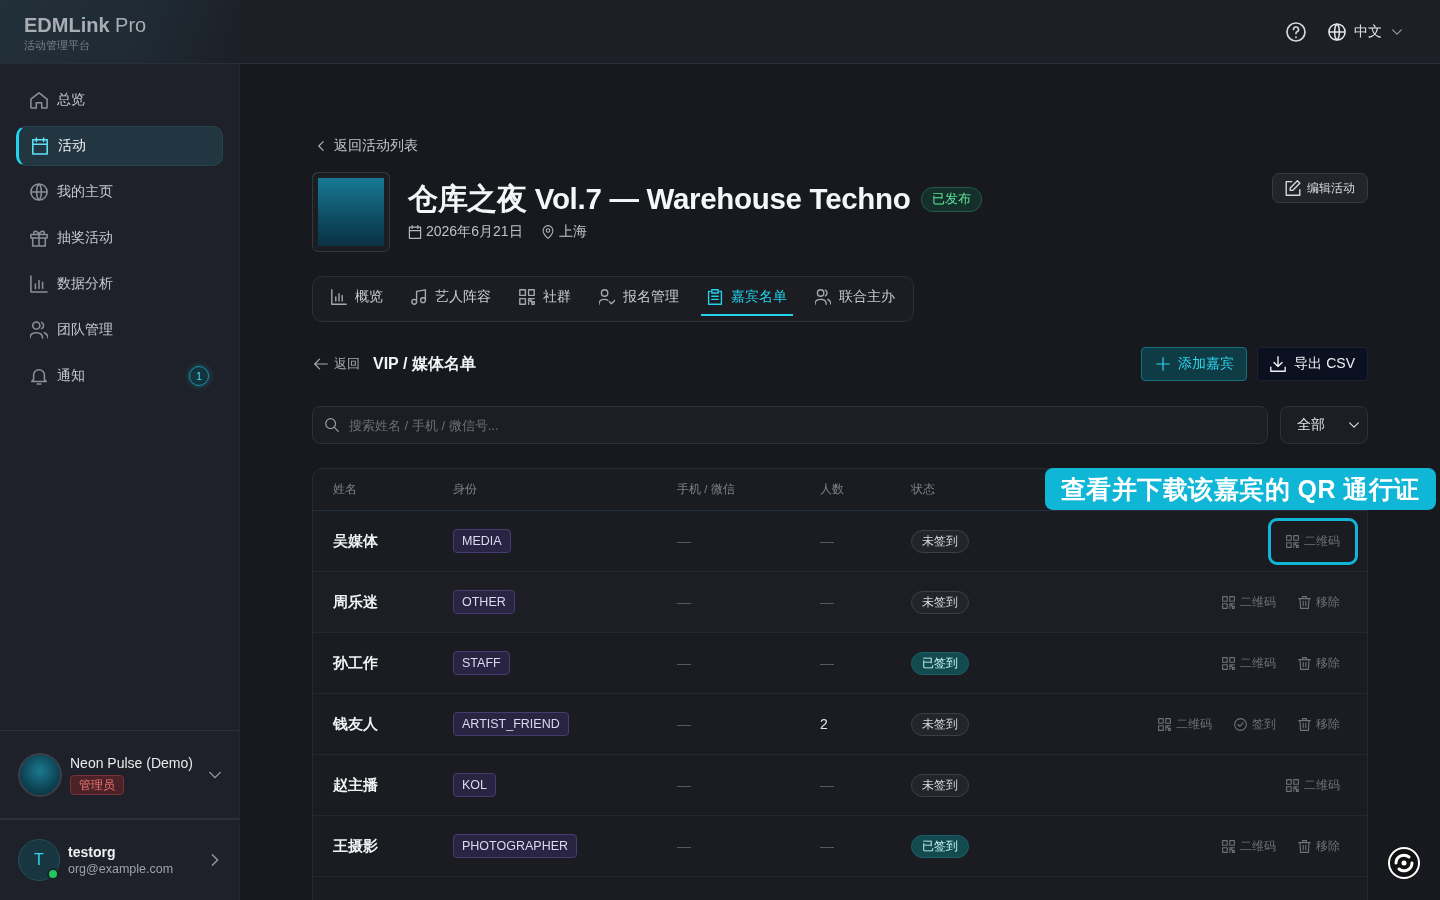 Image resolution: width=1440 pixels, height=900 pixels. What do you see at coordinates (1324, 425) in the screenshot?
I see `filter-select: 全部` at bounding box center [1324, 425].